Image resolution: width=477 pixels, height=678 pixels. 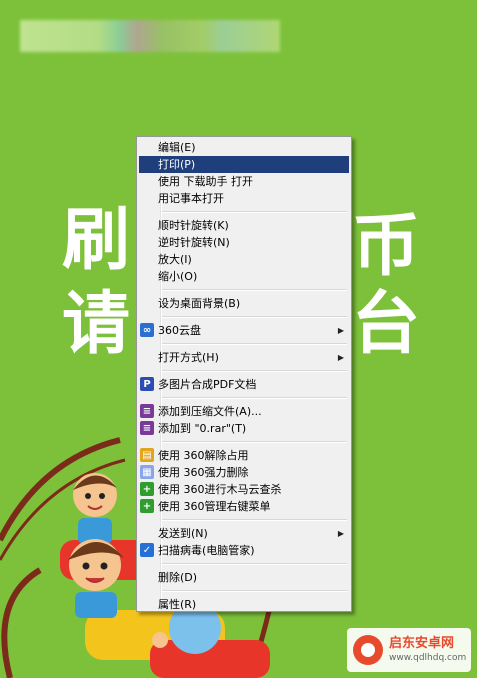 I want to click on menu-item-label: 使用 360强力删除, so click(x=203, y=472).